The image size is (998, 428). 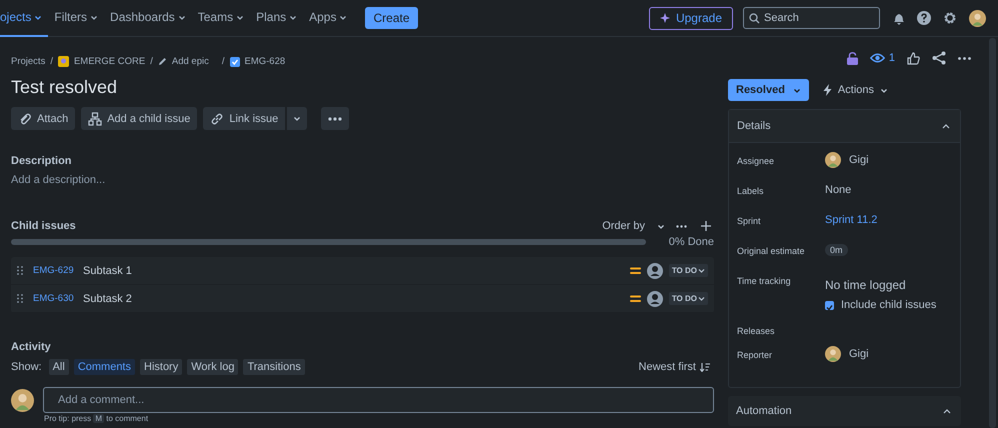 I want to click on issue-summary: Subtask 2, so click(x=353, y=298).